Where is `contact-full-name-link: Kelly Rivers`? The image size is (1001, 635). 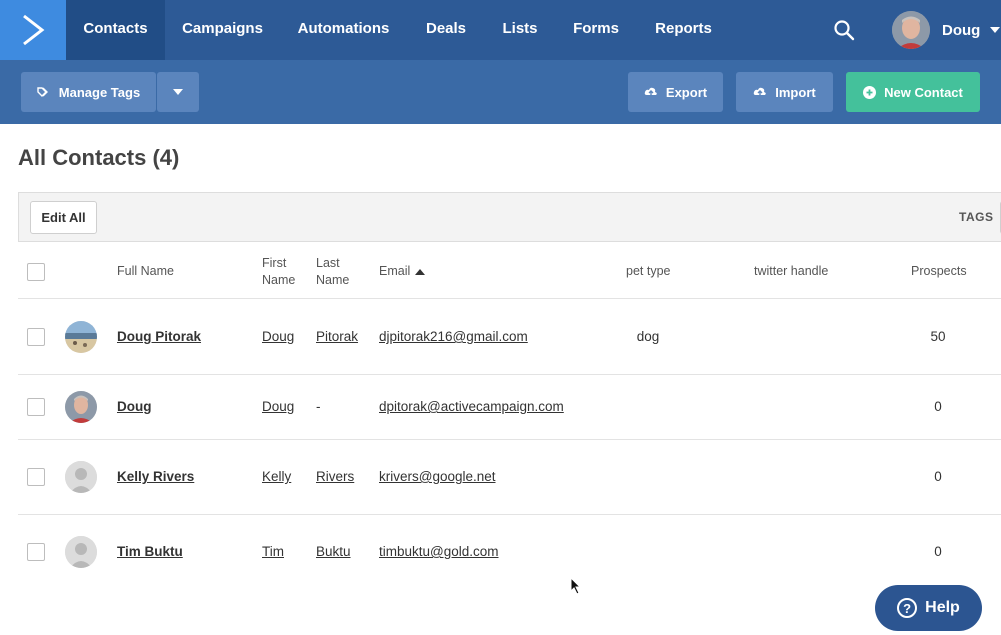 contact-full-name-link: Kelly Rivers is located at coordinates (155, 476).